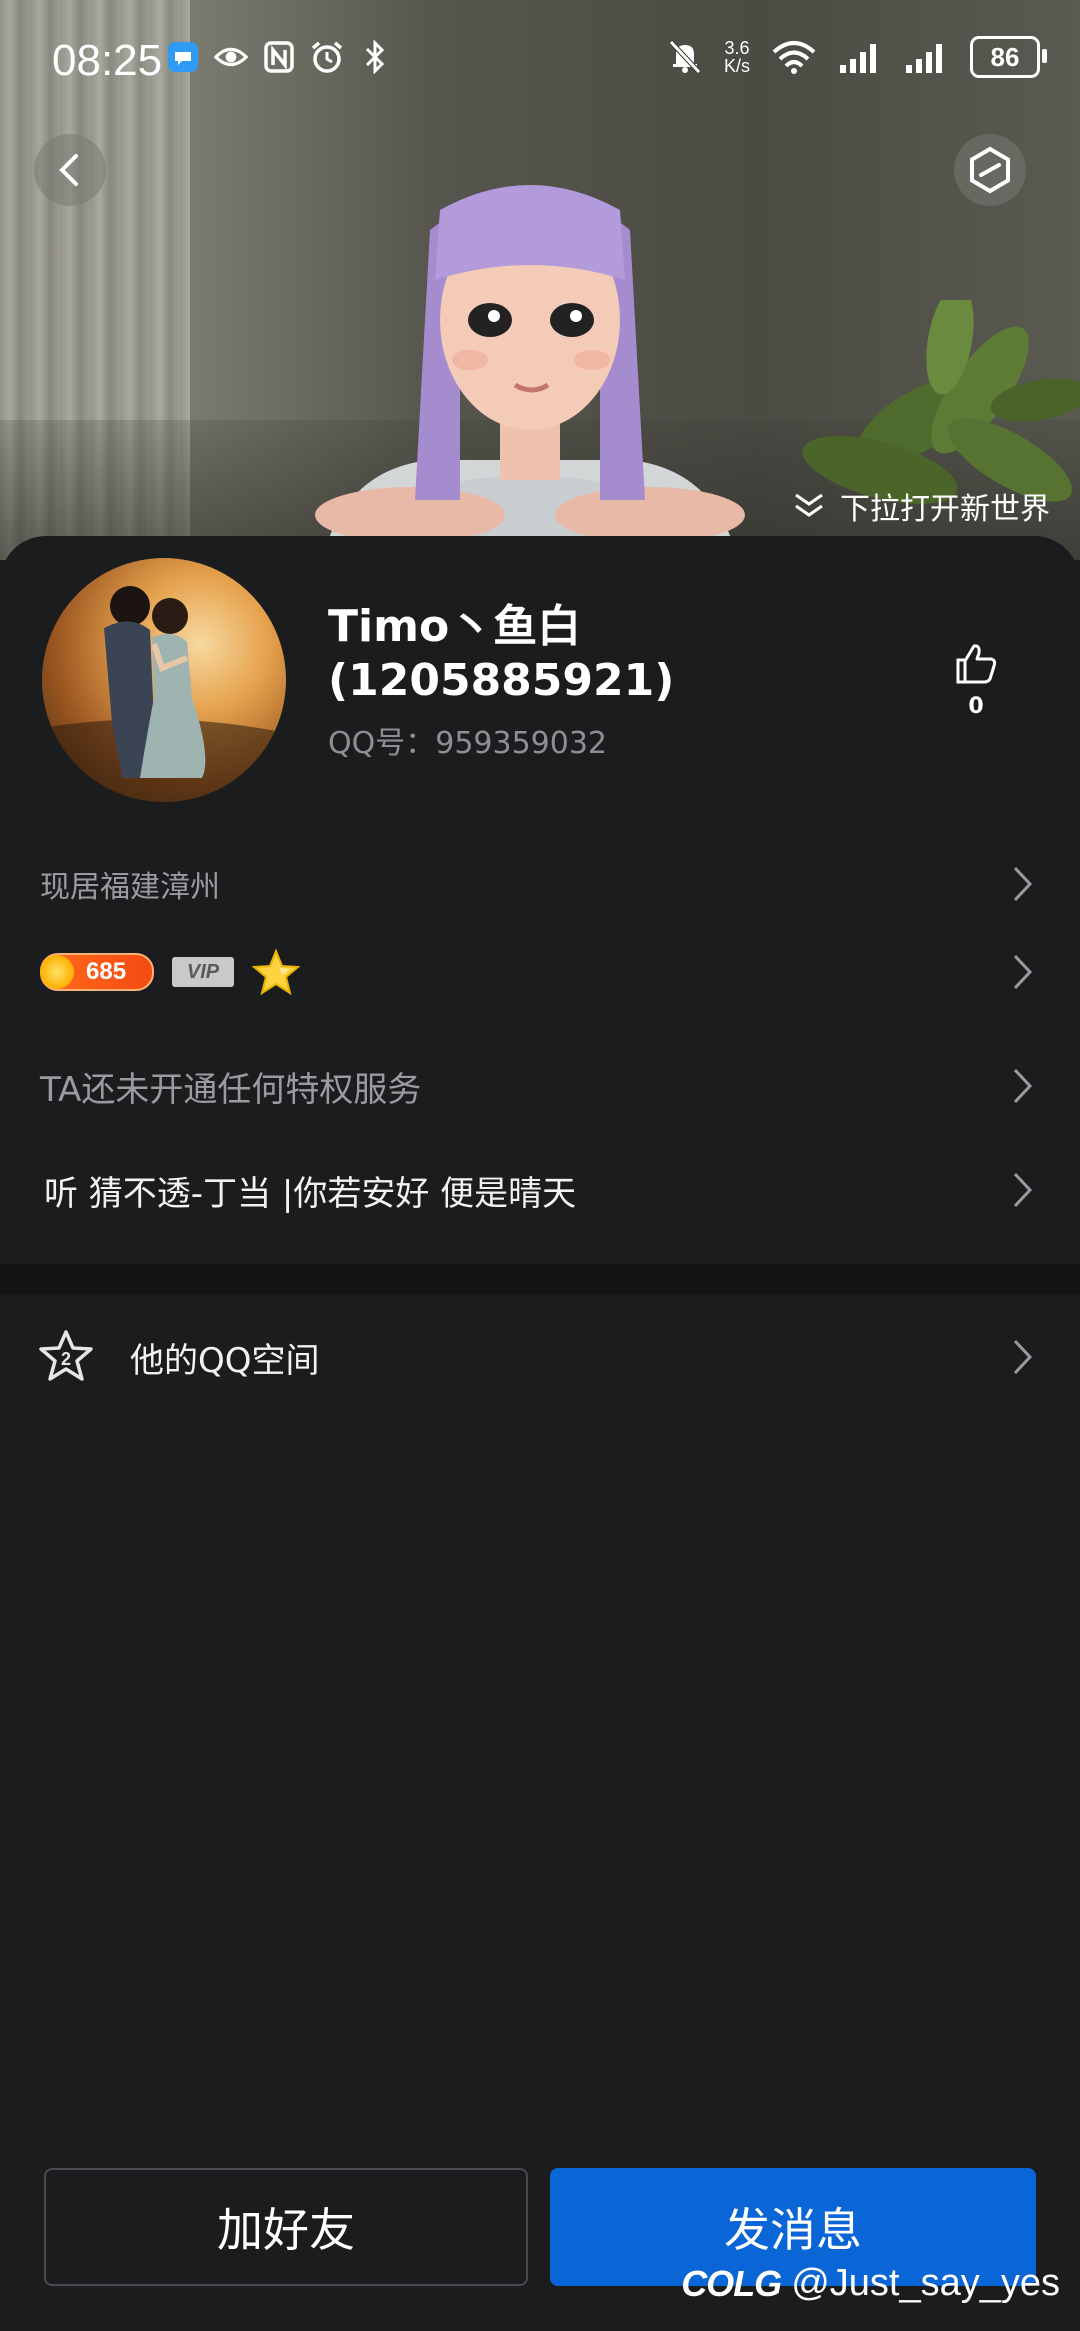 This screenshot has height=2331, width=1080. I want to click on back-button, so click(70, 170).